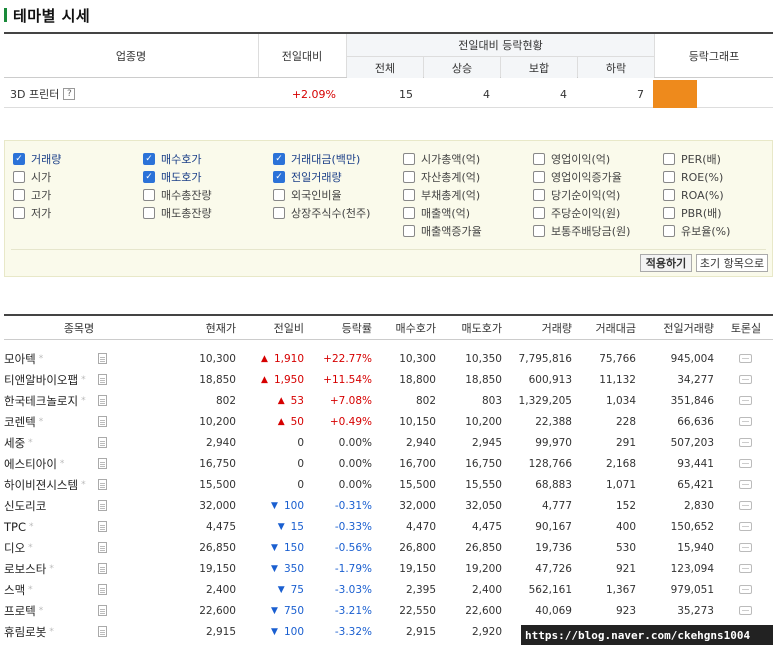  What do you see at coordinates (441, 159) in the screenshot?
I see `option-3: 시가총액(억)` at bounding box center [441, 159].